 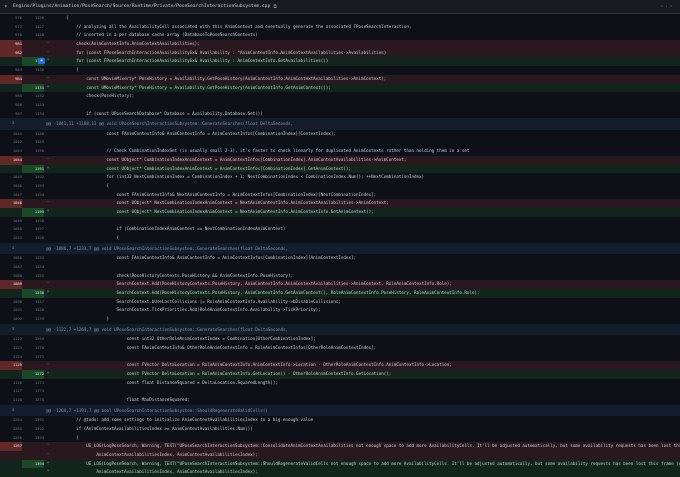 What do you see at coordinates (33, 114) in the screenshot?
I see `line-number-new: 1134` at bounding box center [33, 114].